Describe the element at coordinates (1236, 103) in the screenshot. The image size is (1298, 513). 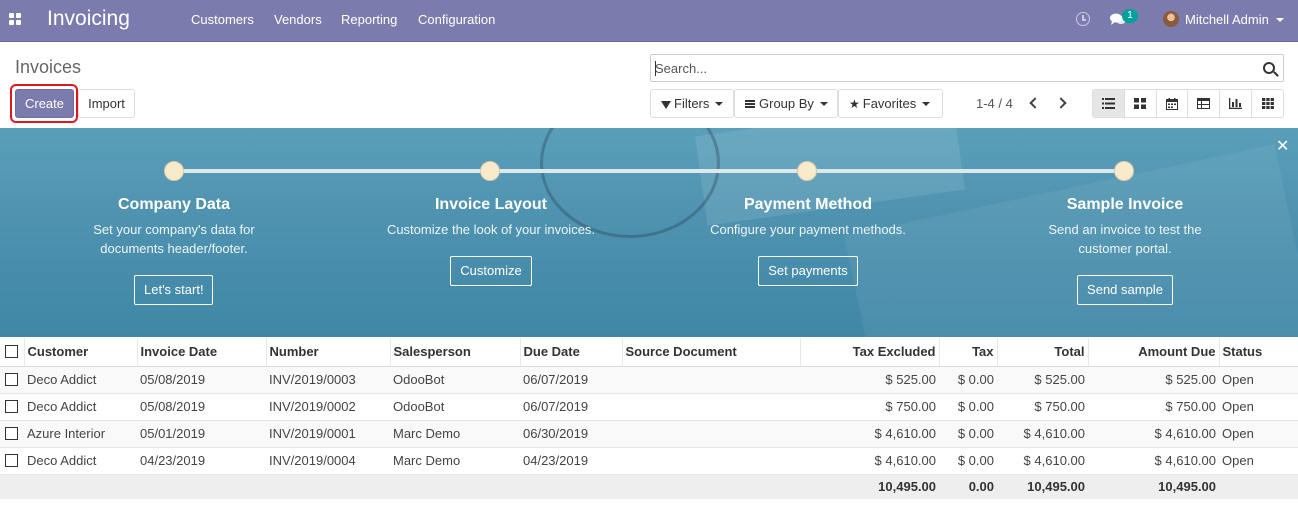
I see `graph-view-button` at that location.